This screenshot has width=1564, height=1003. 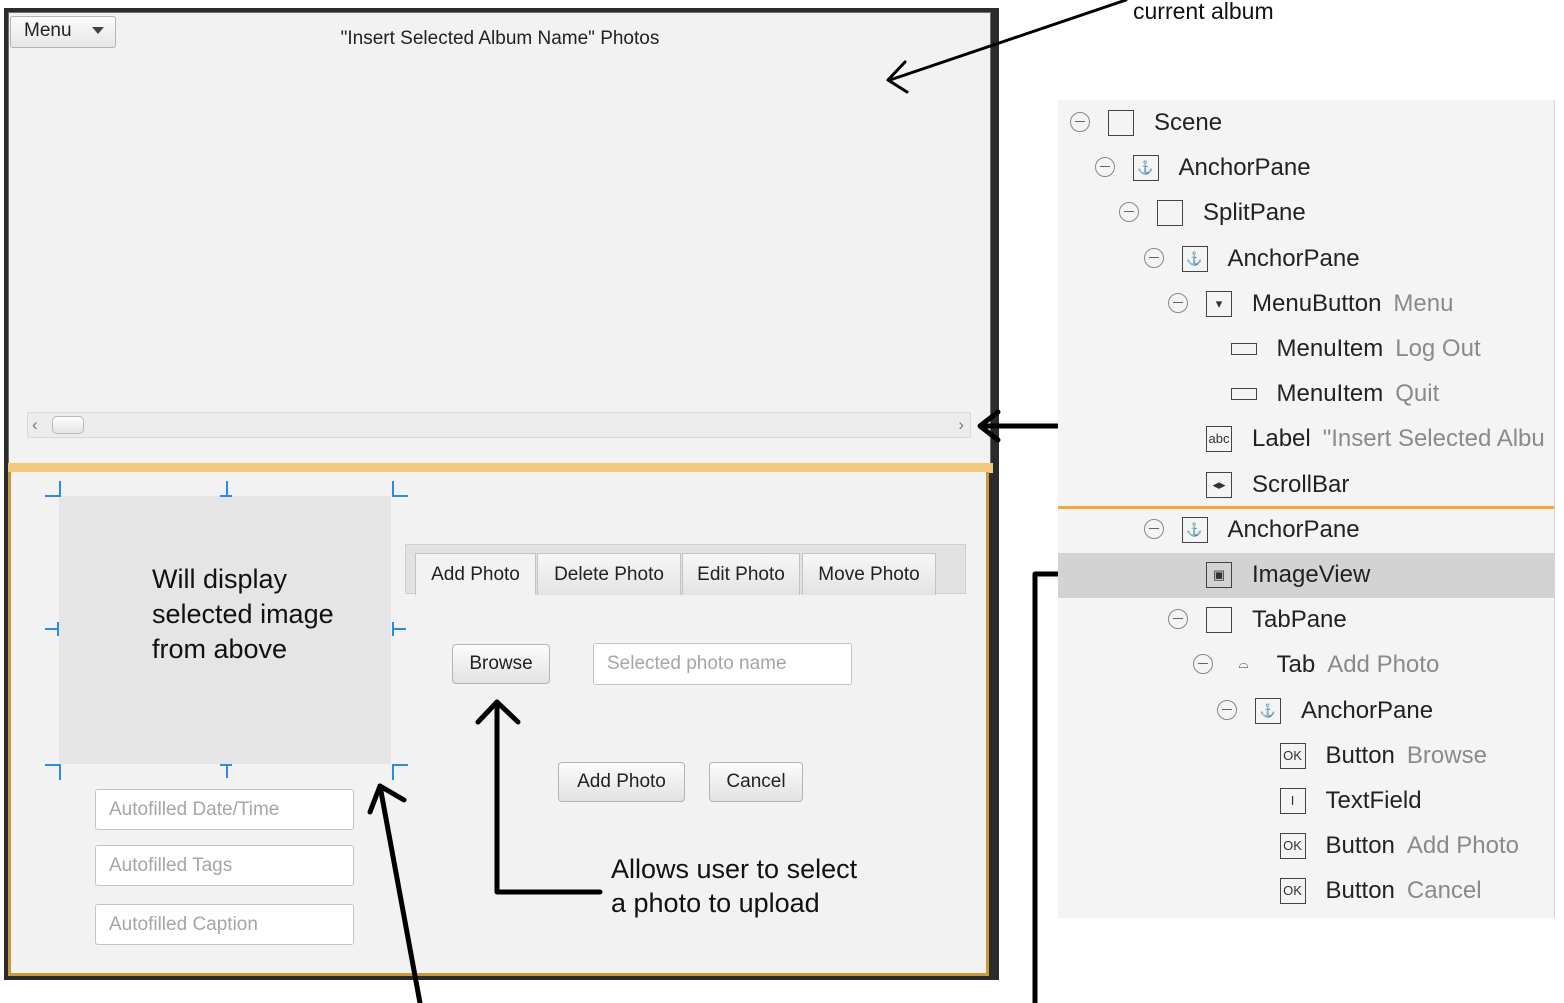 I want to click on imageview-icon: ▣, so click(x=1219, y=575).